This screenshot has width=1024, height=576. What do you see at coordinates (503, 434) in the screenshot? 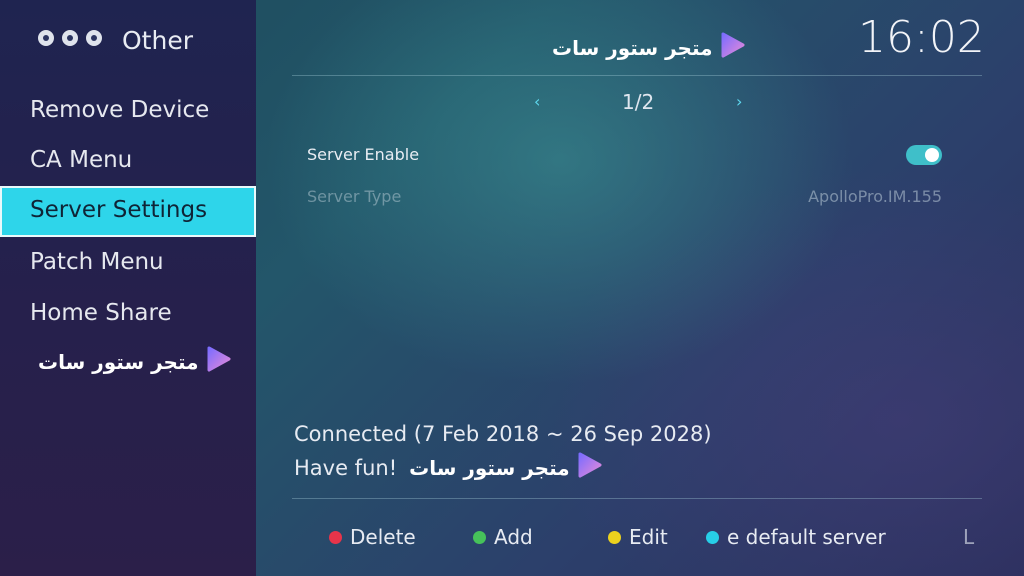
I see `connection-status: Connected (7 Feb 2018 ~ 26 Sep 2028)` at bounding box center [503, 434].